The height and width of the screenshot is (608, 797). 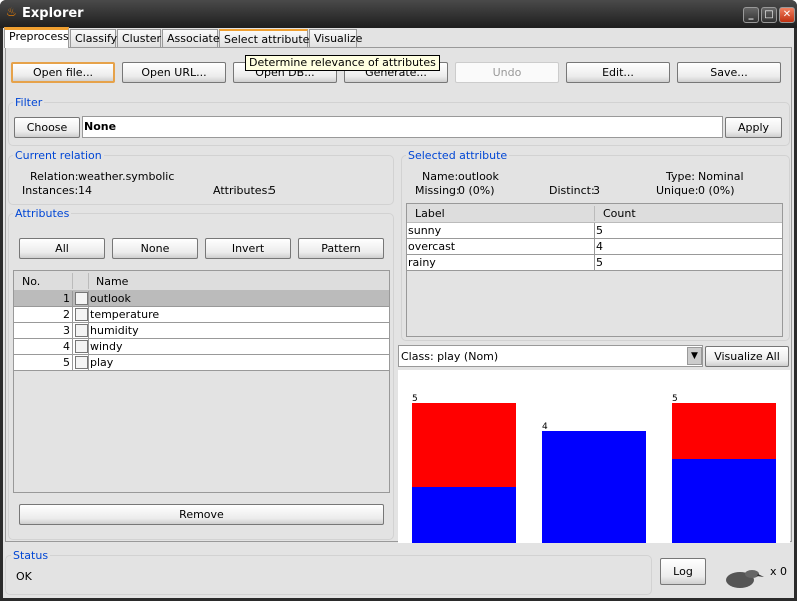 I want to click on window-title: Explorer, so click(x=53, y=13).